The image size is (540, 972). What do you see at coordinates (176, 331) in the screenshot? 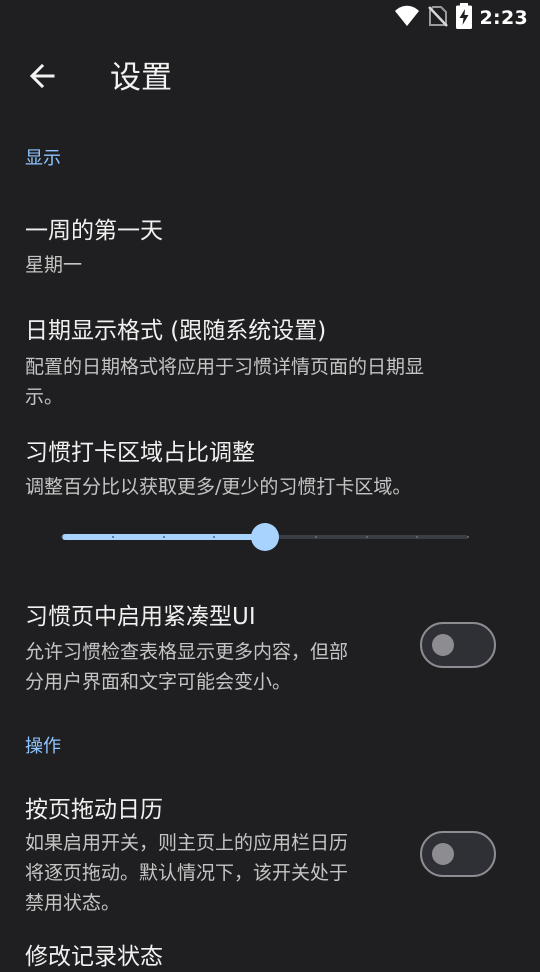
I see `pref-title: 日期显示格式 (跟随系统设置)` at bounding box center [176, 331].